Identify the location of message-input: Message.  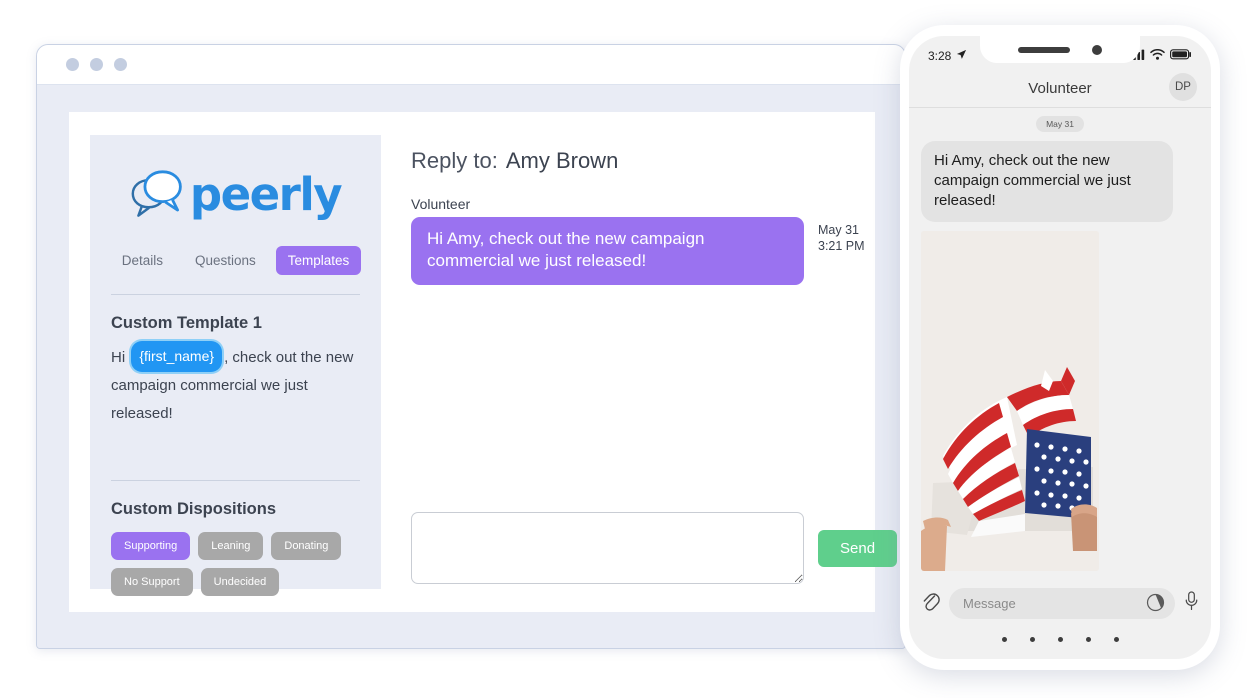
(1062, 603).